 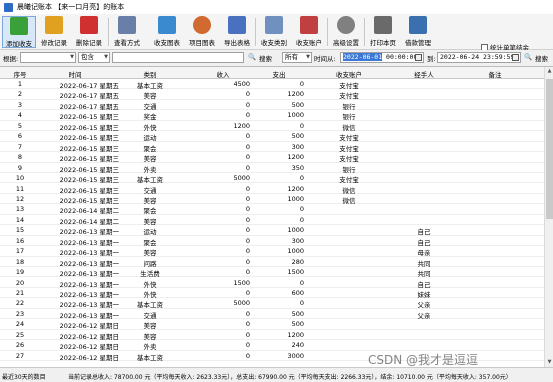 I want to click on column-header: 收入, so click(x=223, y=74).